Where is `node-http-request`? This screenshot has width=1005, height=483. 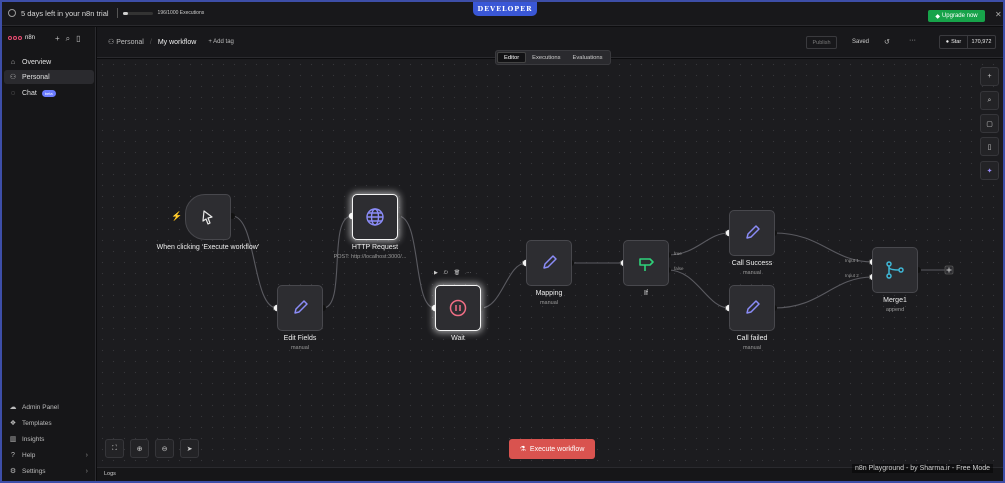 node-http-request is located at coordinates (375, 217).